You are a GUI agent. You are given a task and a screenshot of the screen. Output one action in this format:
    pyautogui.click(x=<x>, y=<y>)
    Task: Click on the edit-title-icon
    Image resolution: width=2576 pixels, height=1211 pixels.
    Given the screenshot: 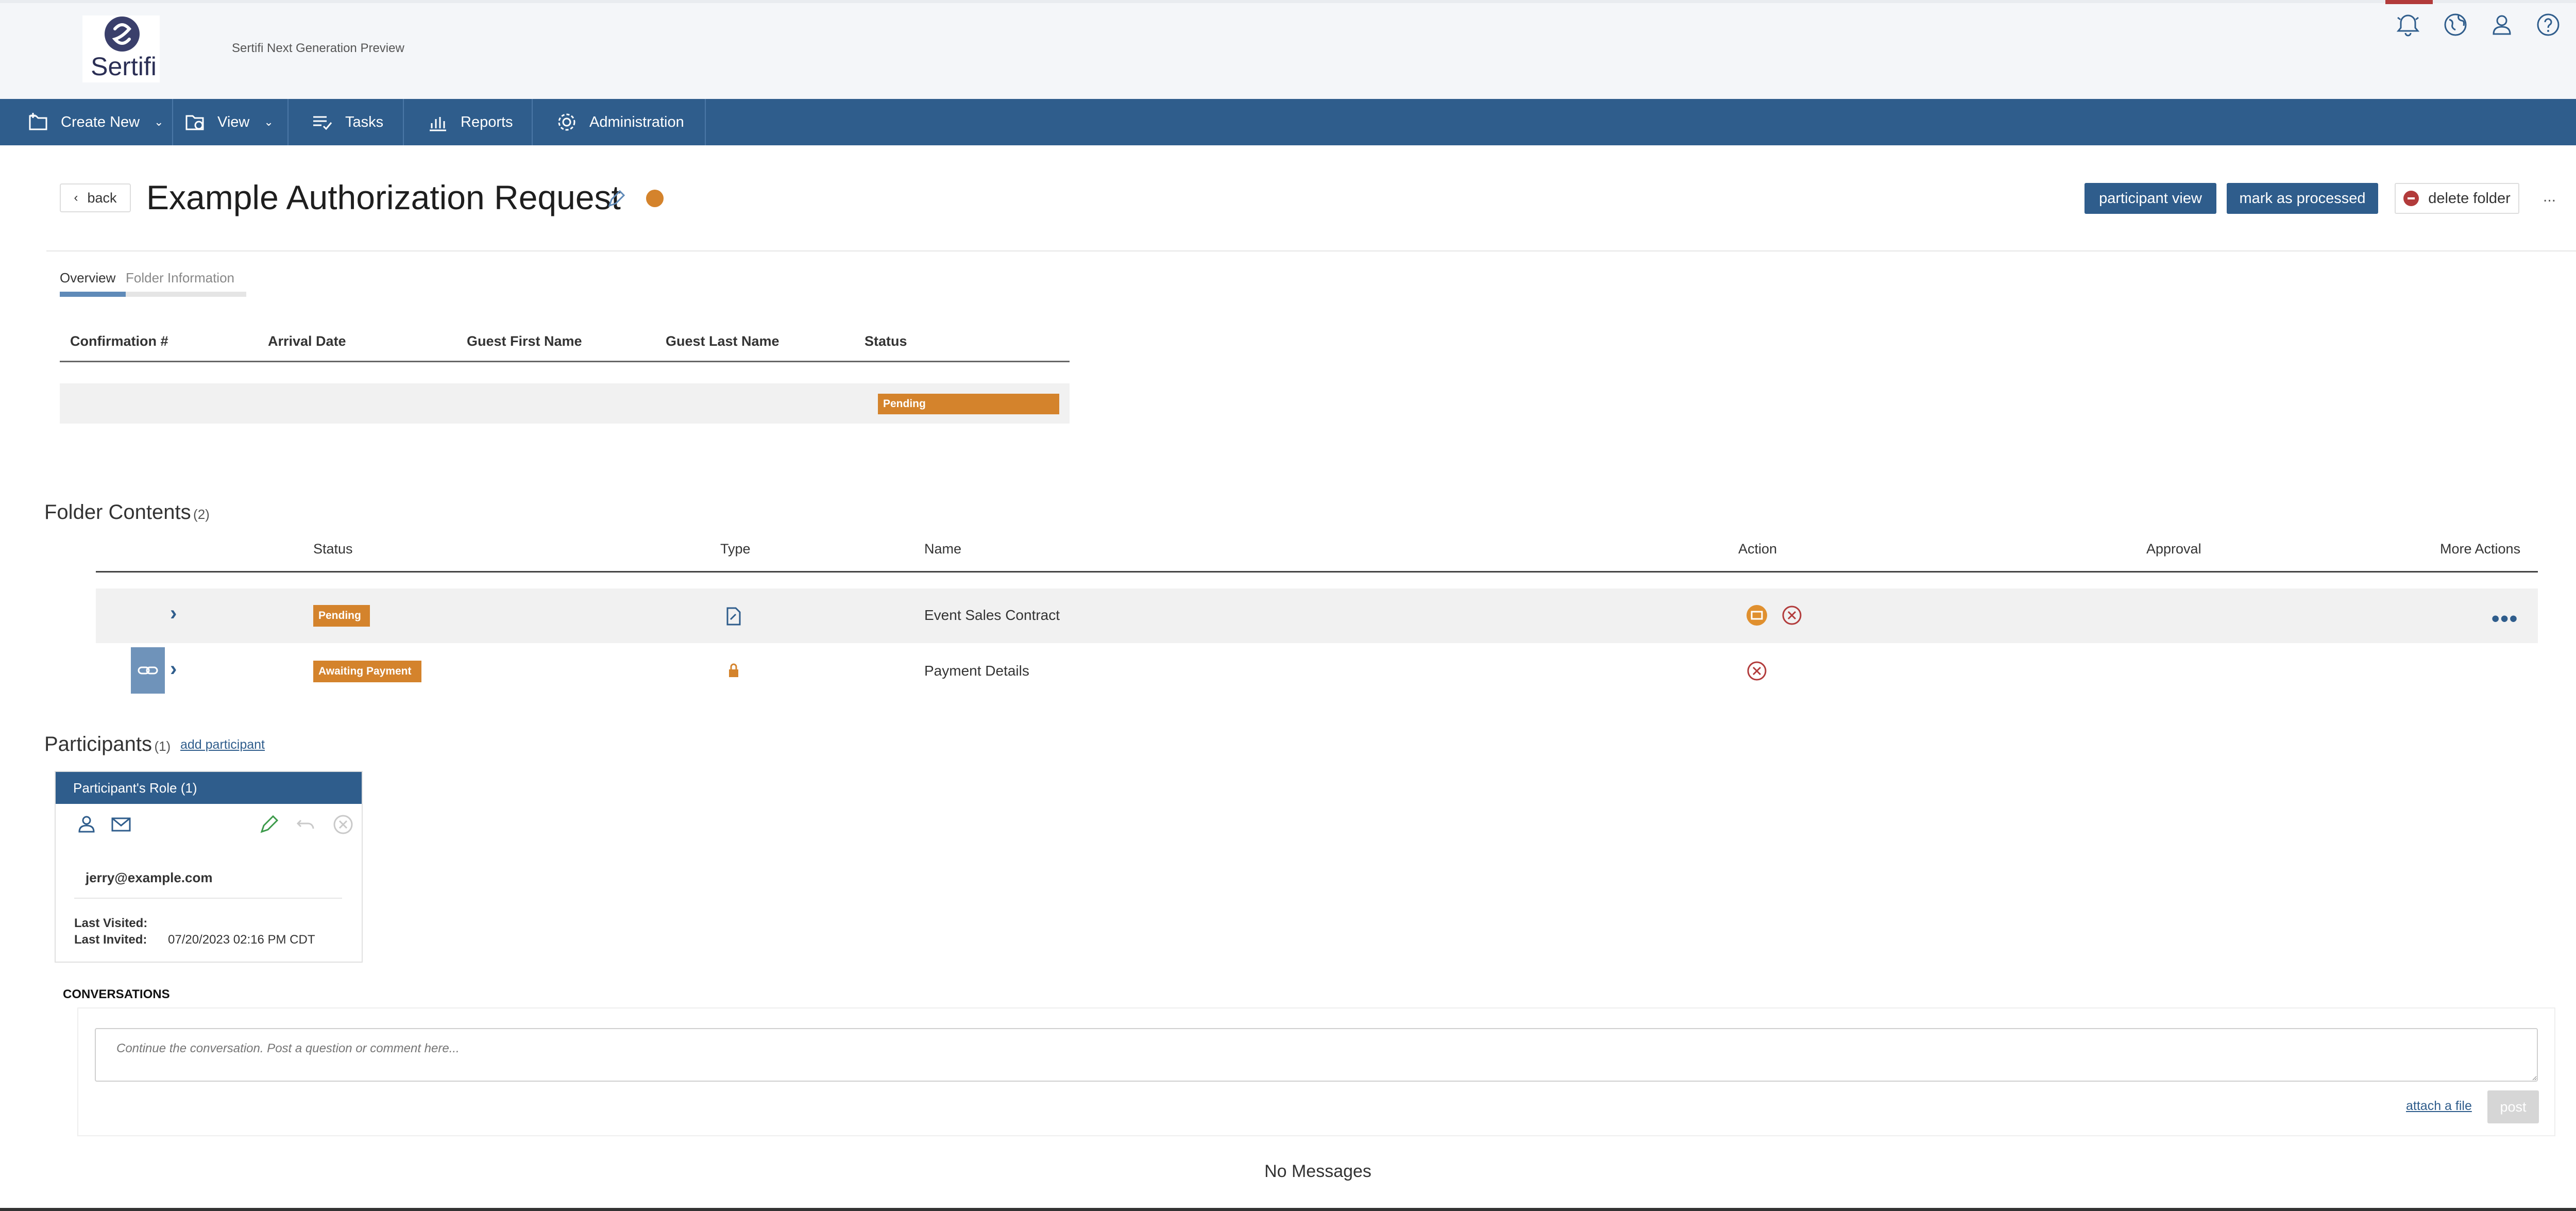 What is the action you would take?
    pyautogui.click(x=615, y=200)
    